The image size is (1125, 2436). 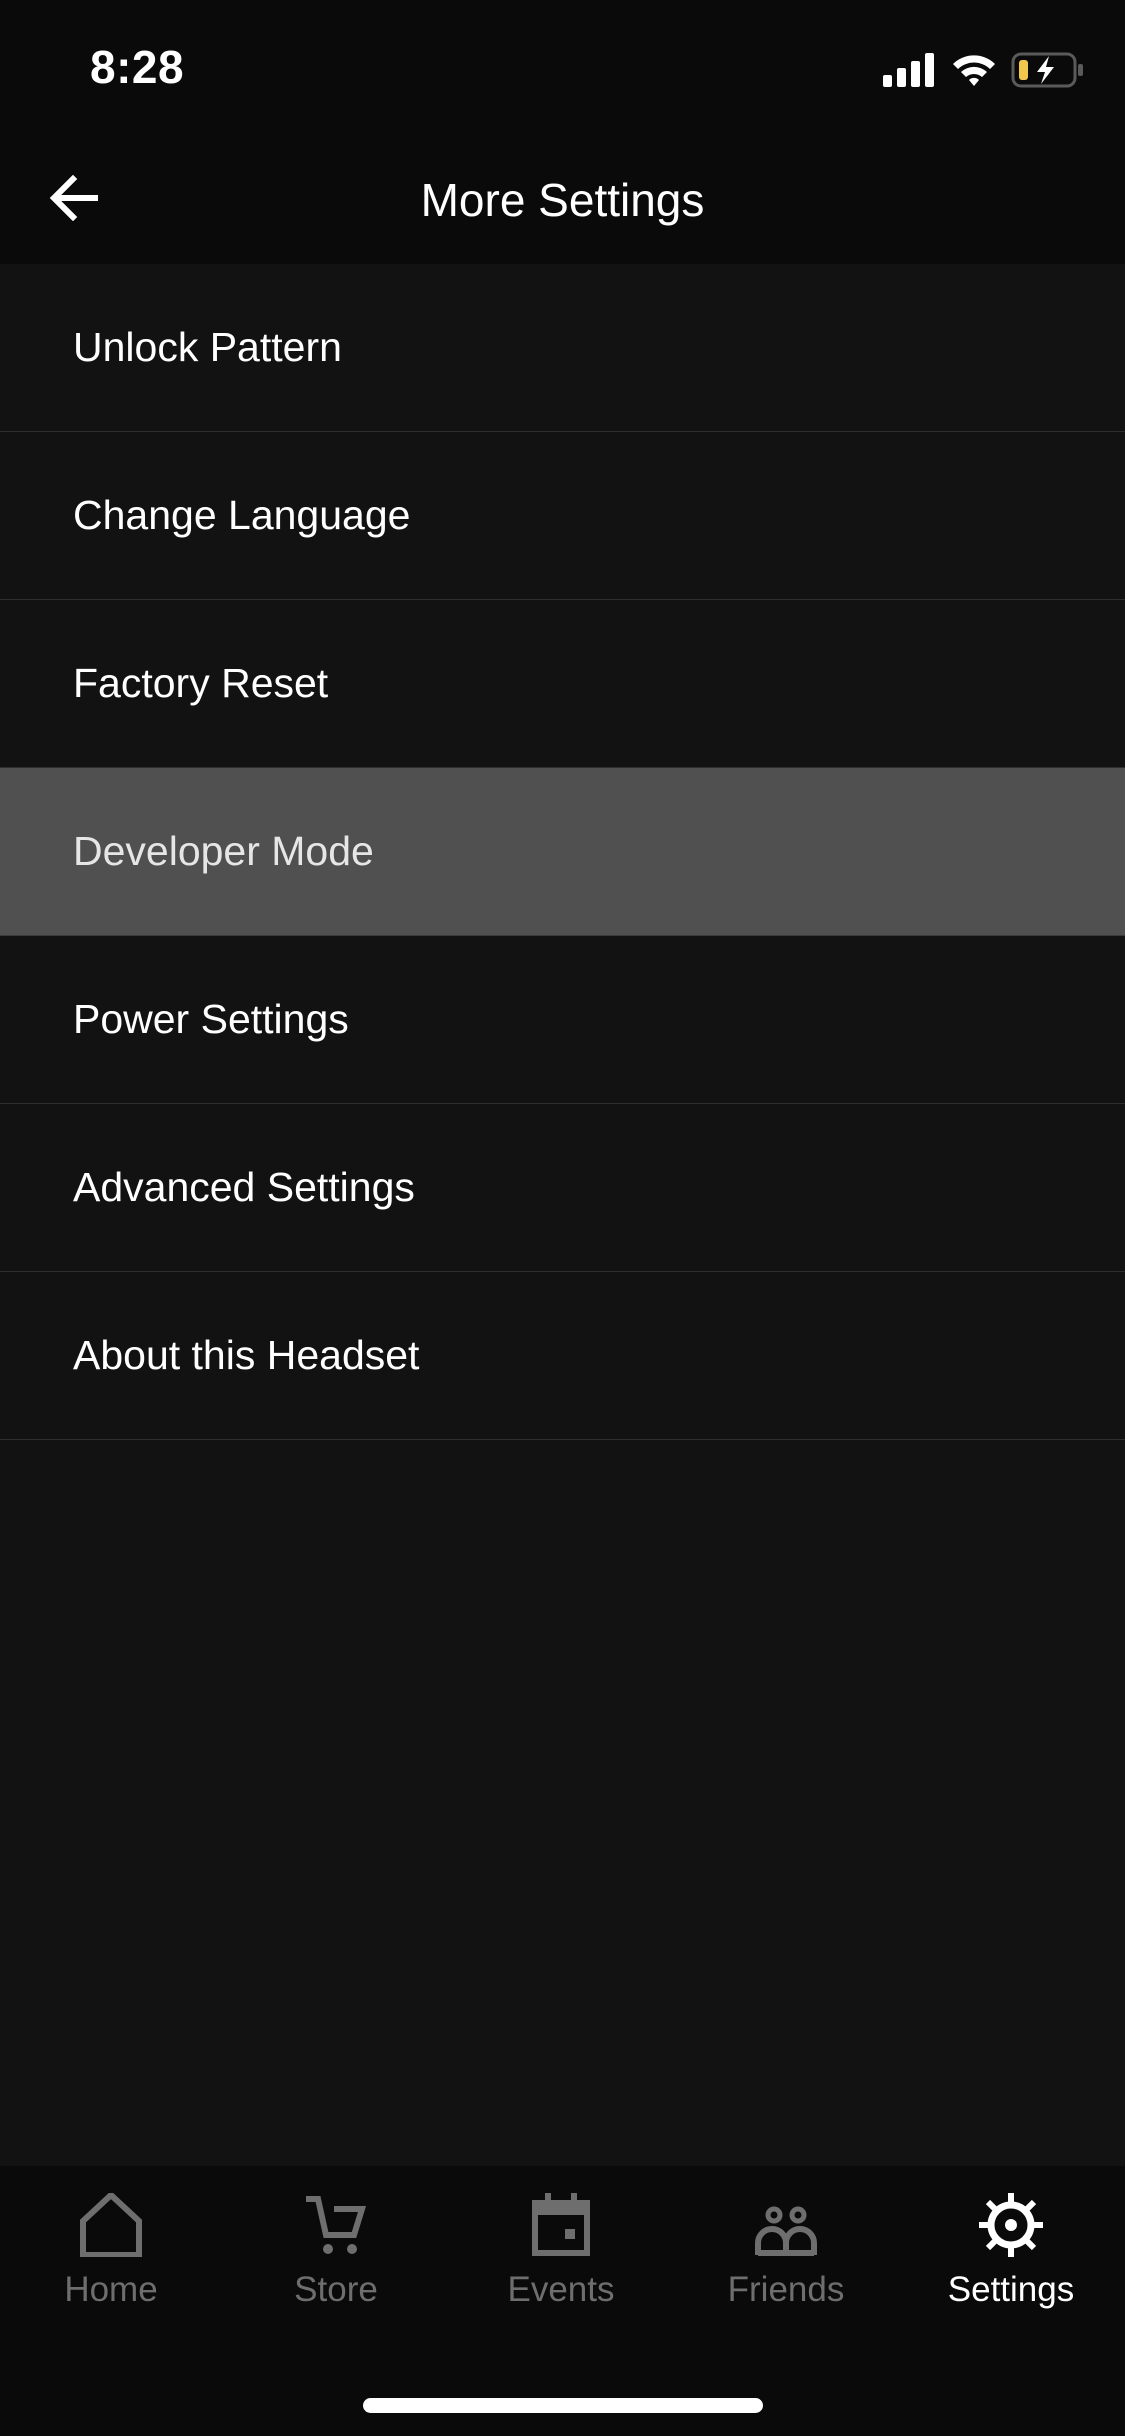 I want to click on tab-label: Friends, so click(x=786, y=2289).